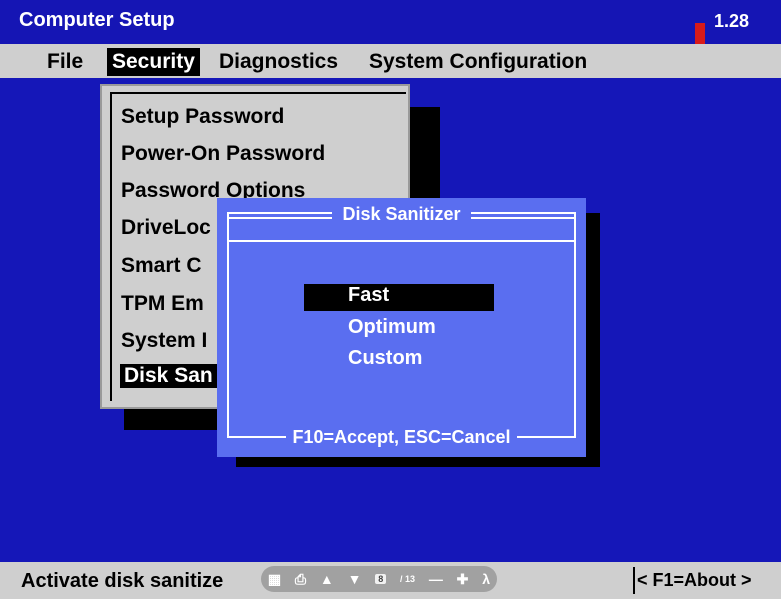  I want to click on dialog-title: Disk Sanitizer, so click(401, 214).